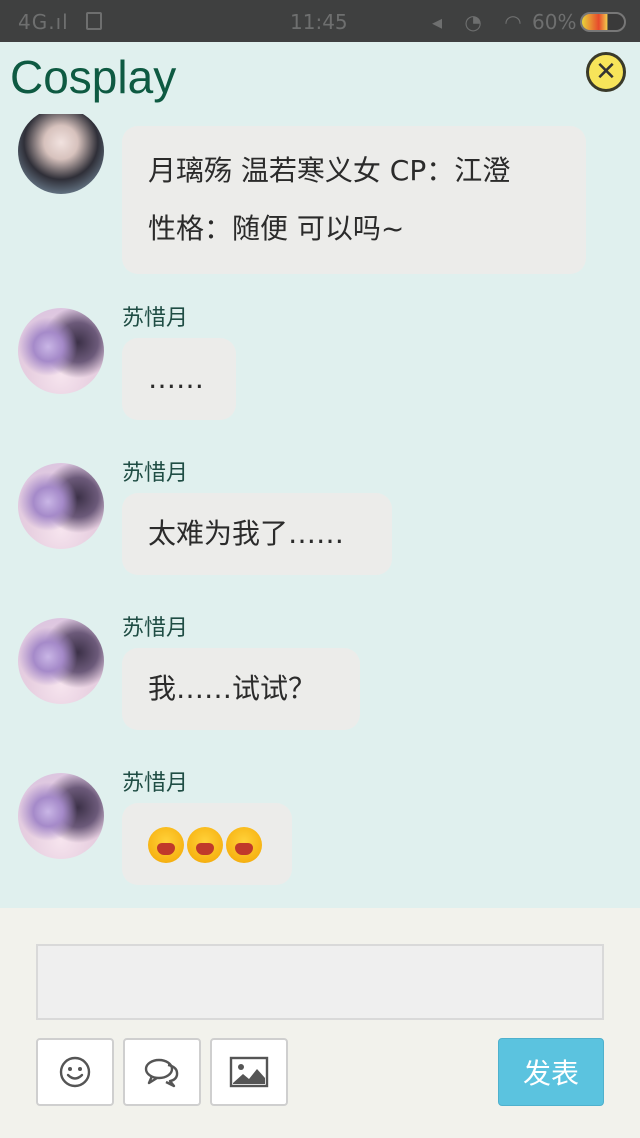 Image resolution: width=640 pixels, height=1138 pixels. I want to click on page-title: Cosplay, so click(93, 77).